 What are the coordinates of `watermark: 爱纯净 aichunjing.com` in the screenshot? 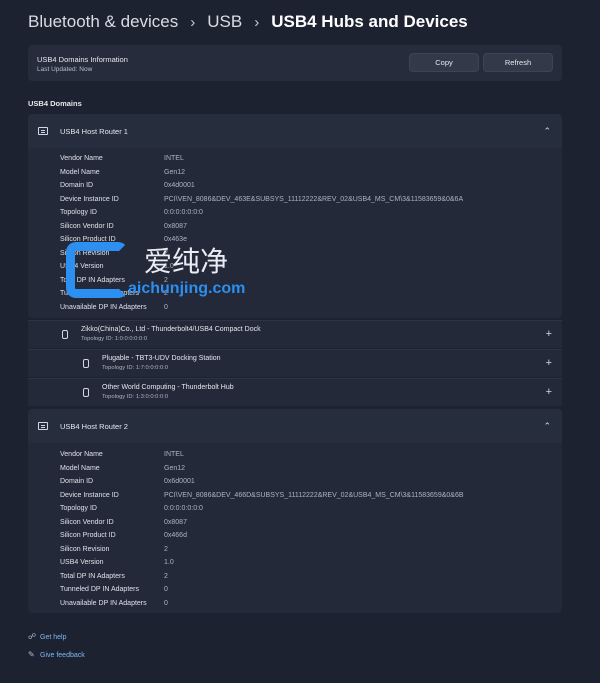 It's located at (171, 272).